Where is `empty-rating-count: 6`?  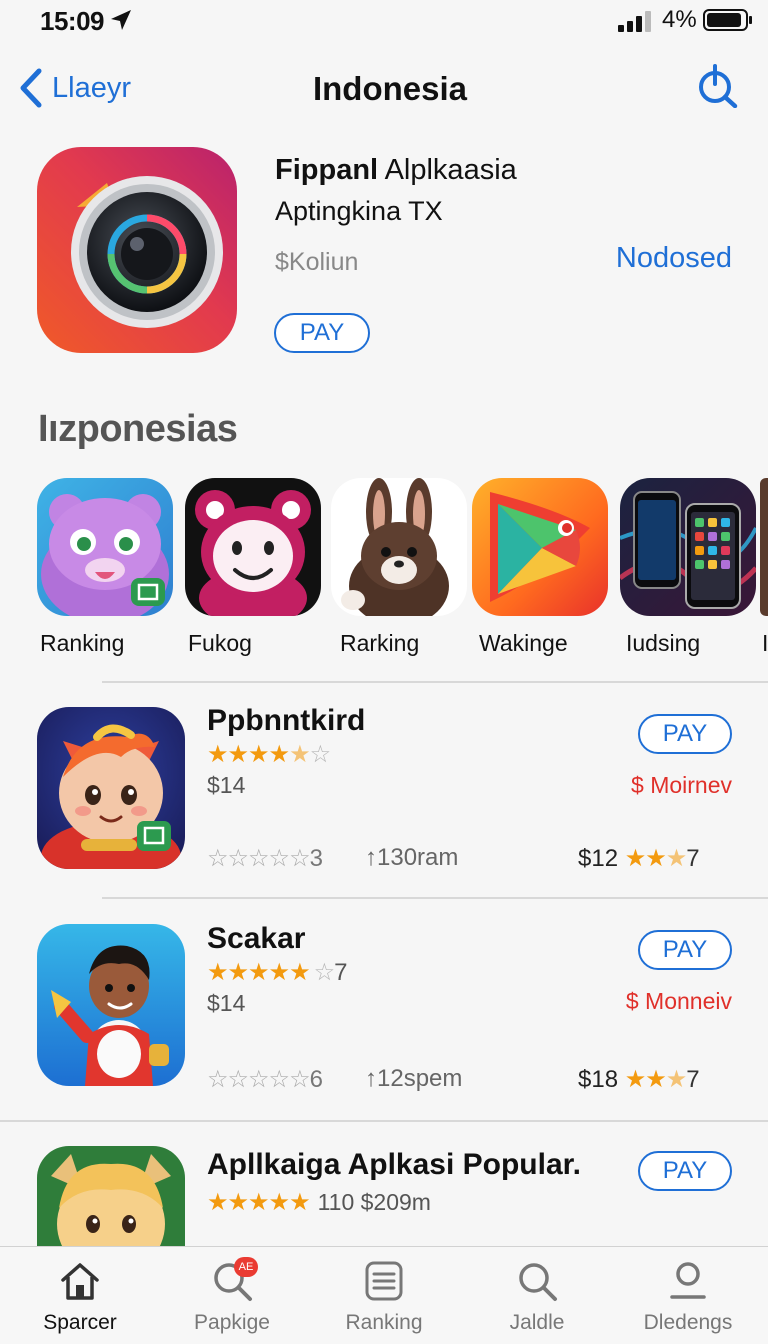 empty-rating-count: 6 is located at coordinates (316, 1079).